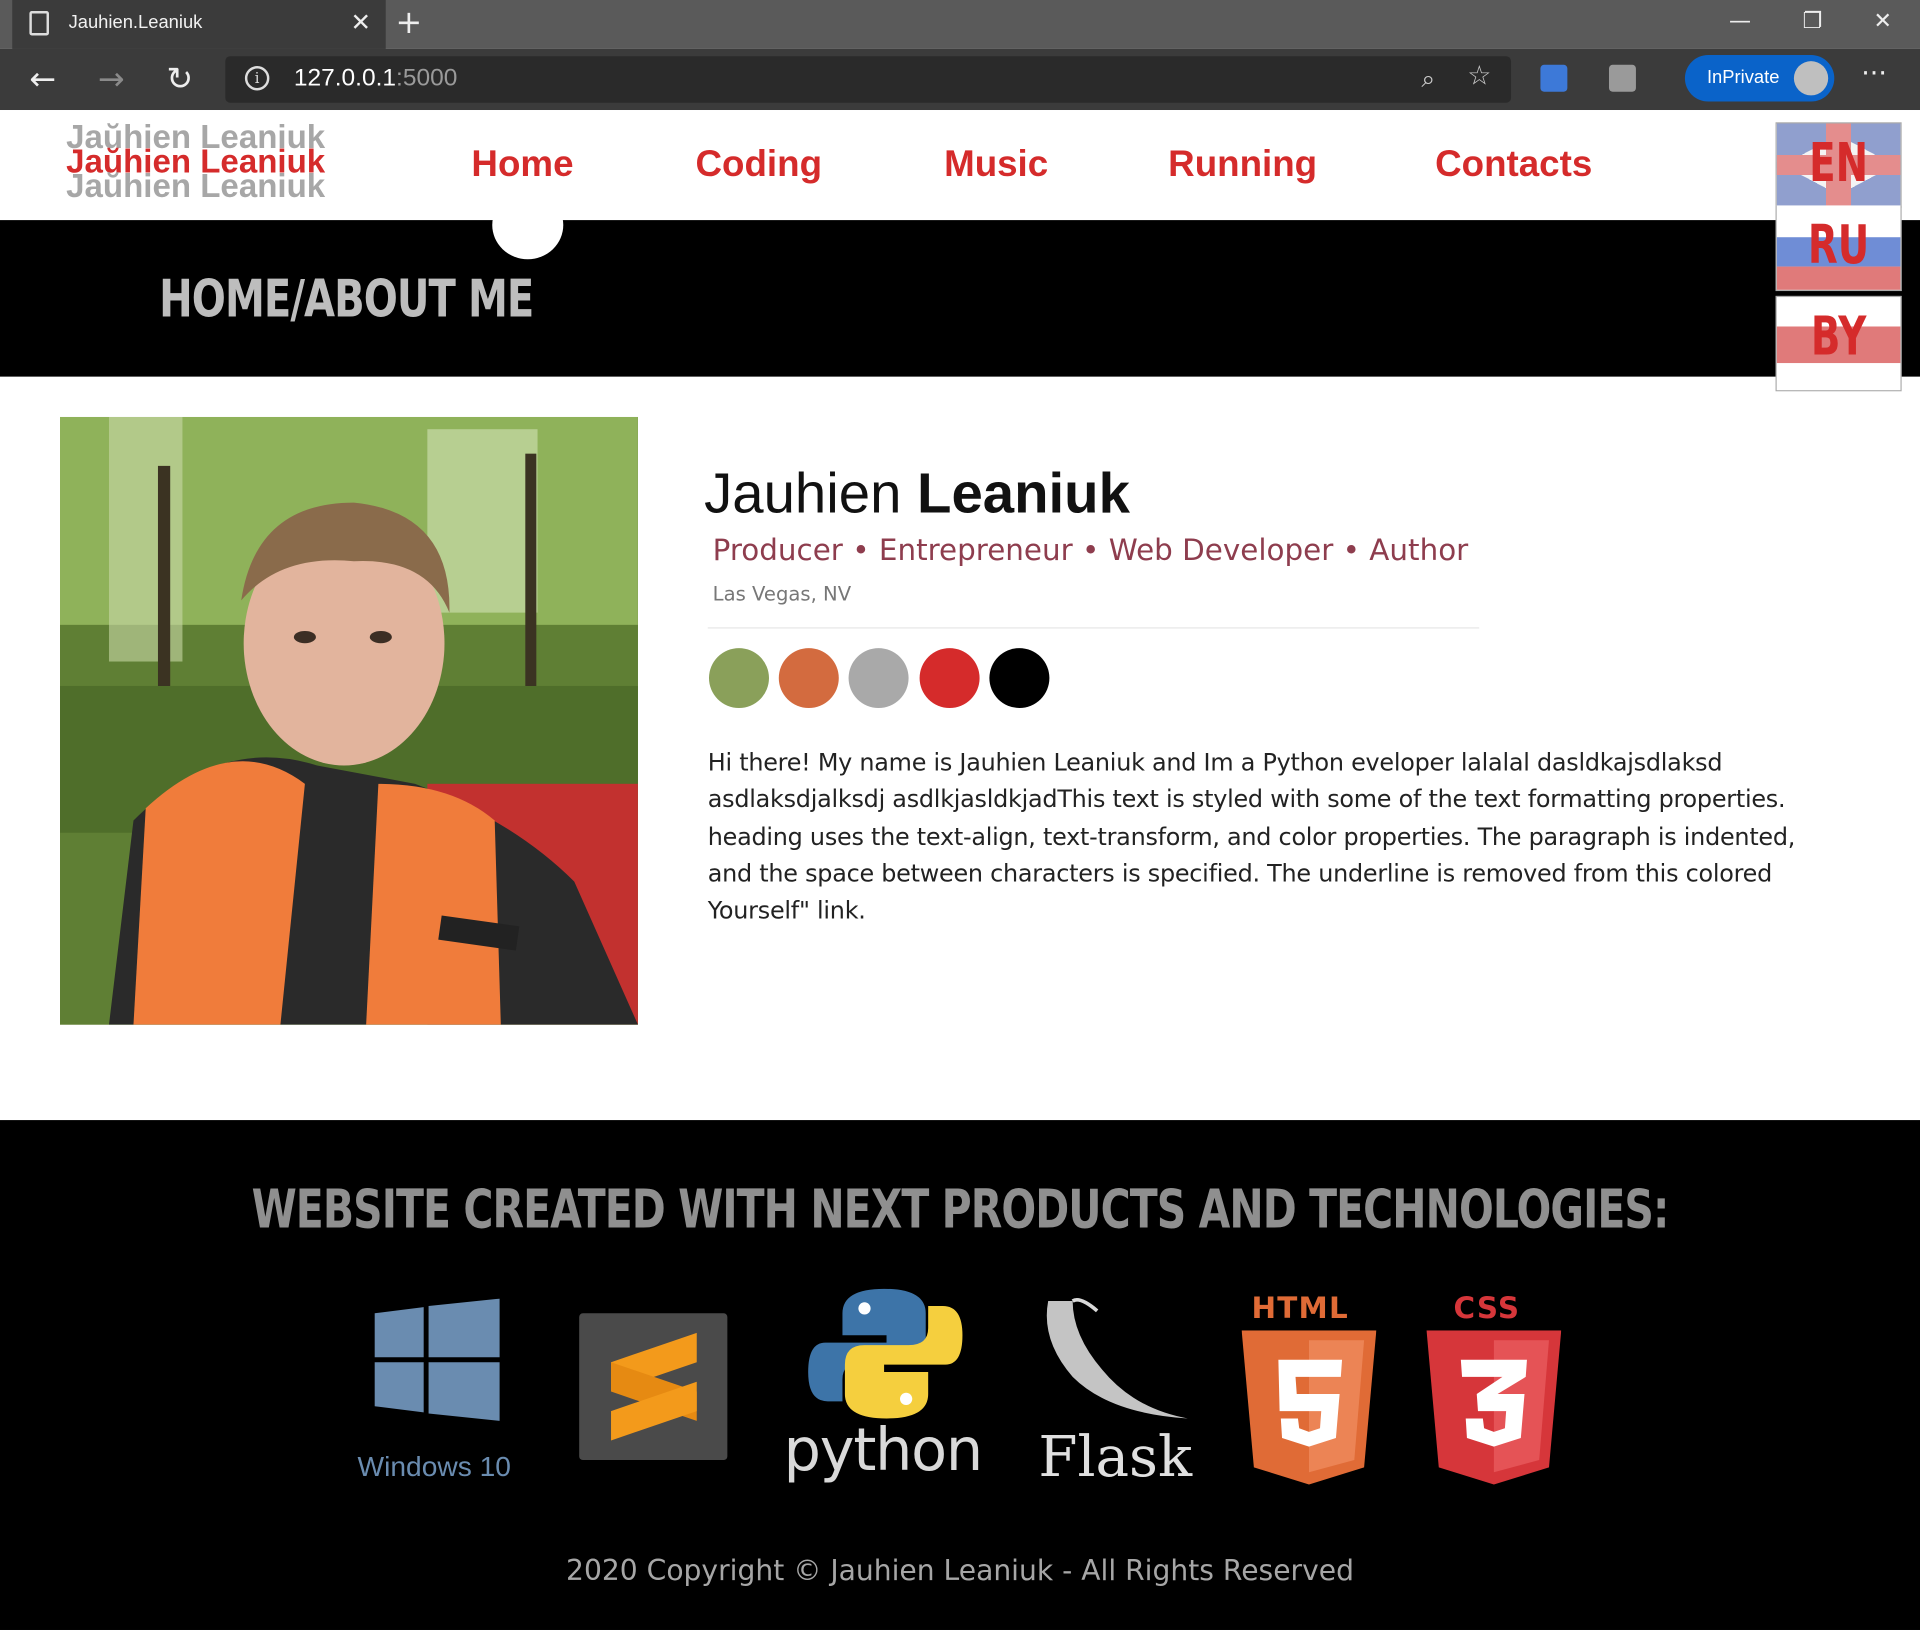 The image size is (1920, 1630). Describe the element at coordinates (808, 678) in the screenshot. I see `color-swatch-orange` at that location.